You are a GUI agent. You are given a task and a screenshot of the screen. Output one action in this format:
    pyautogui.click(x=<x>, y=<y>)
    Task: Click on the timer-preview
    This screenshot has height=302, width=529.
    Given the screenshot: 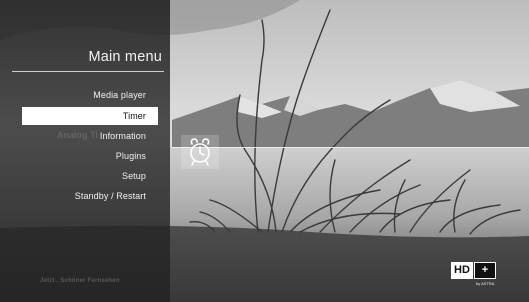 What is the action you would take?
    pyautogui.click(x=200, y=152)
    